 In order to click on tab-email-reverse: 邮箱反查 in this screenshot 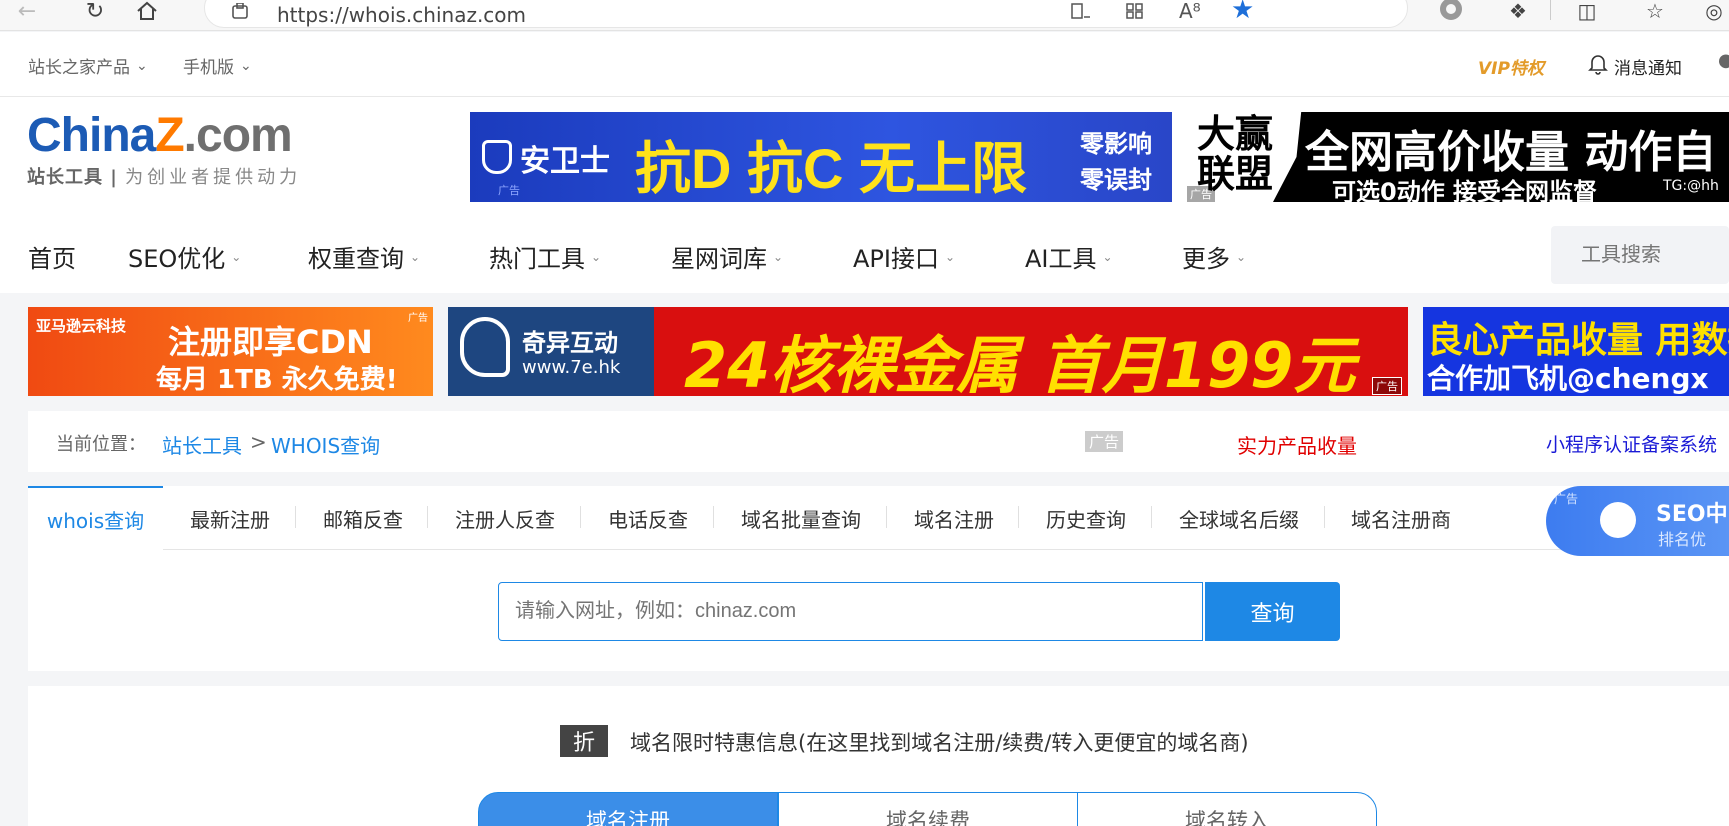, I will do `click(363, 518)`.